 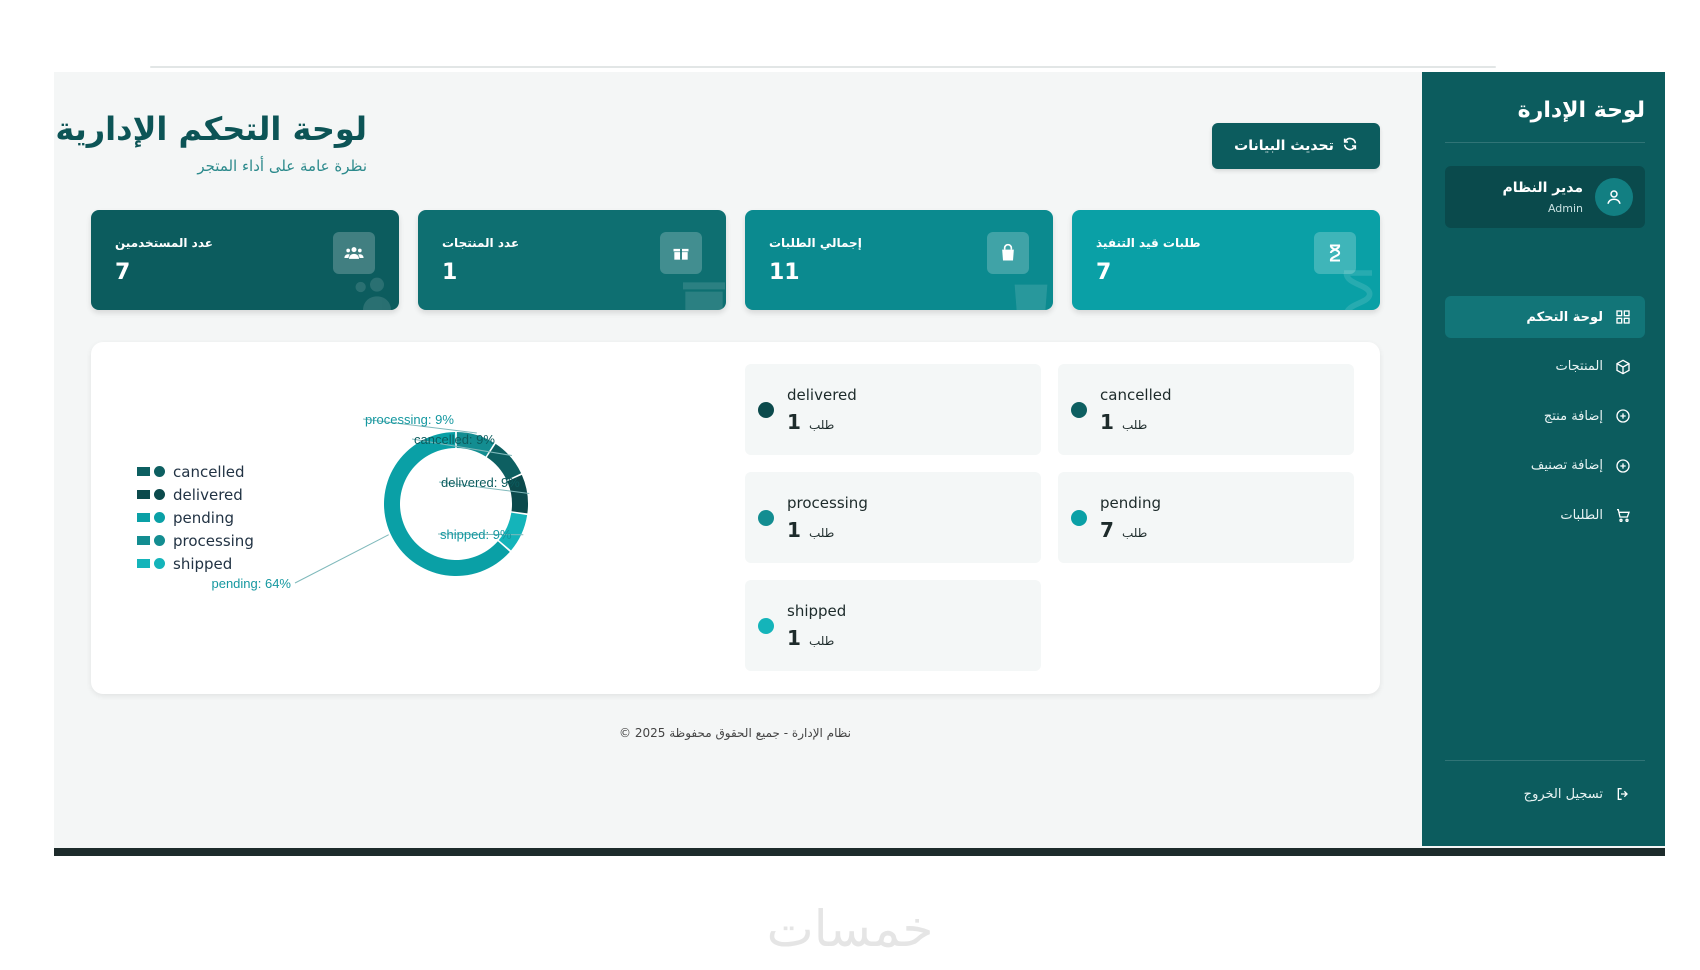 What do you see at coordinates (164, 243) in the screenshot?
I see `stat-label: عدد المستخدمين` at bounding box center [164, 243].